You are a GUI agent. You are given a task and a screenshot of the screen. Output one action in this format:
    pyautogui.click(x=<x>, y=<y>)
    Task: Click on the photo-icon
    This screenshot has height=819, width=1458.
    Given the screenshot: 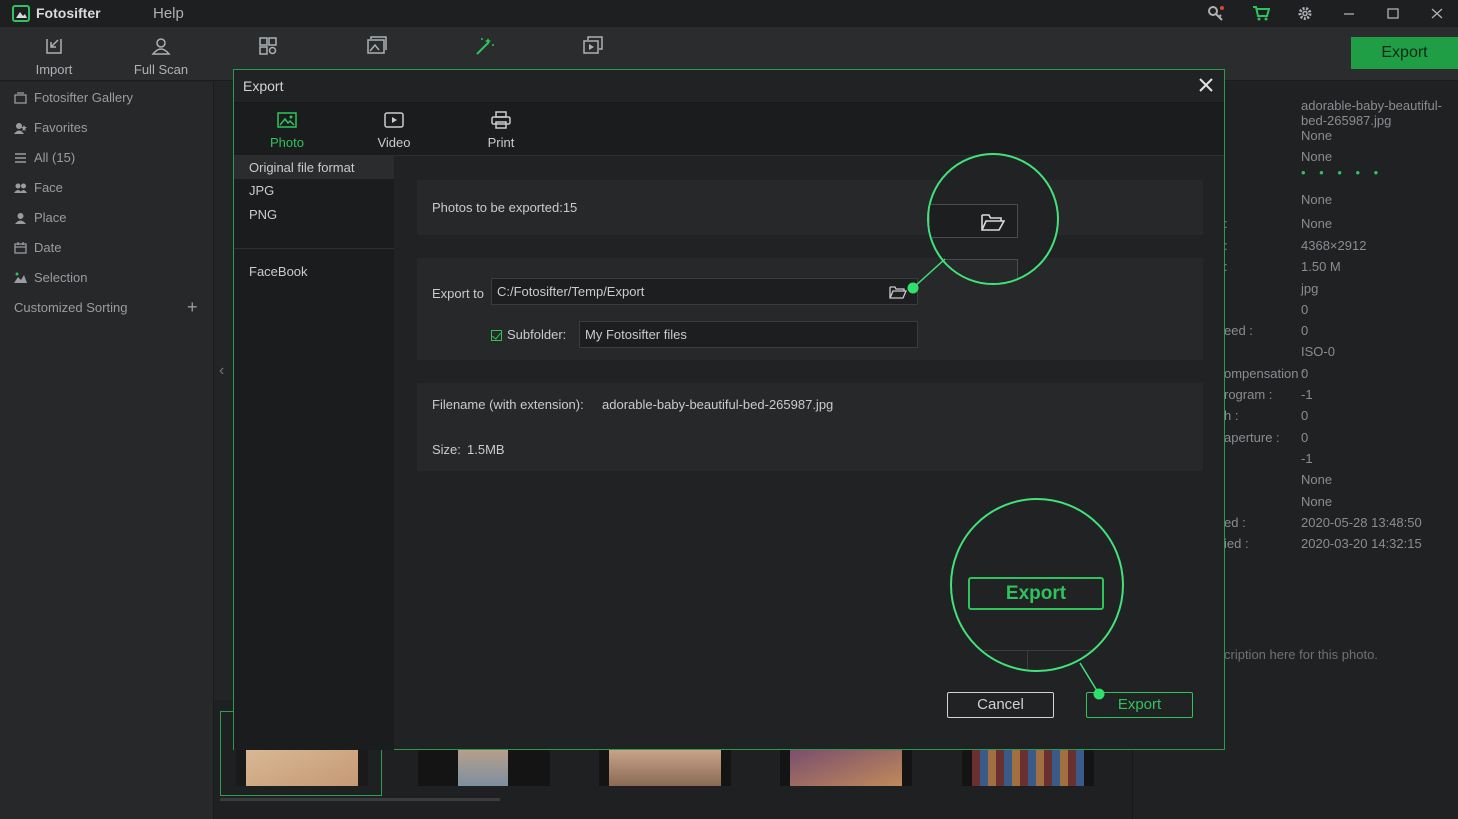 What is the action you would take?
    pyautogui.click(x=287, y=120)
    